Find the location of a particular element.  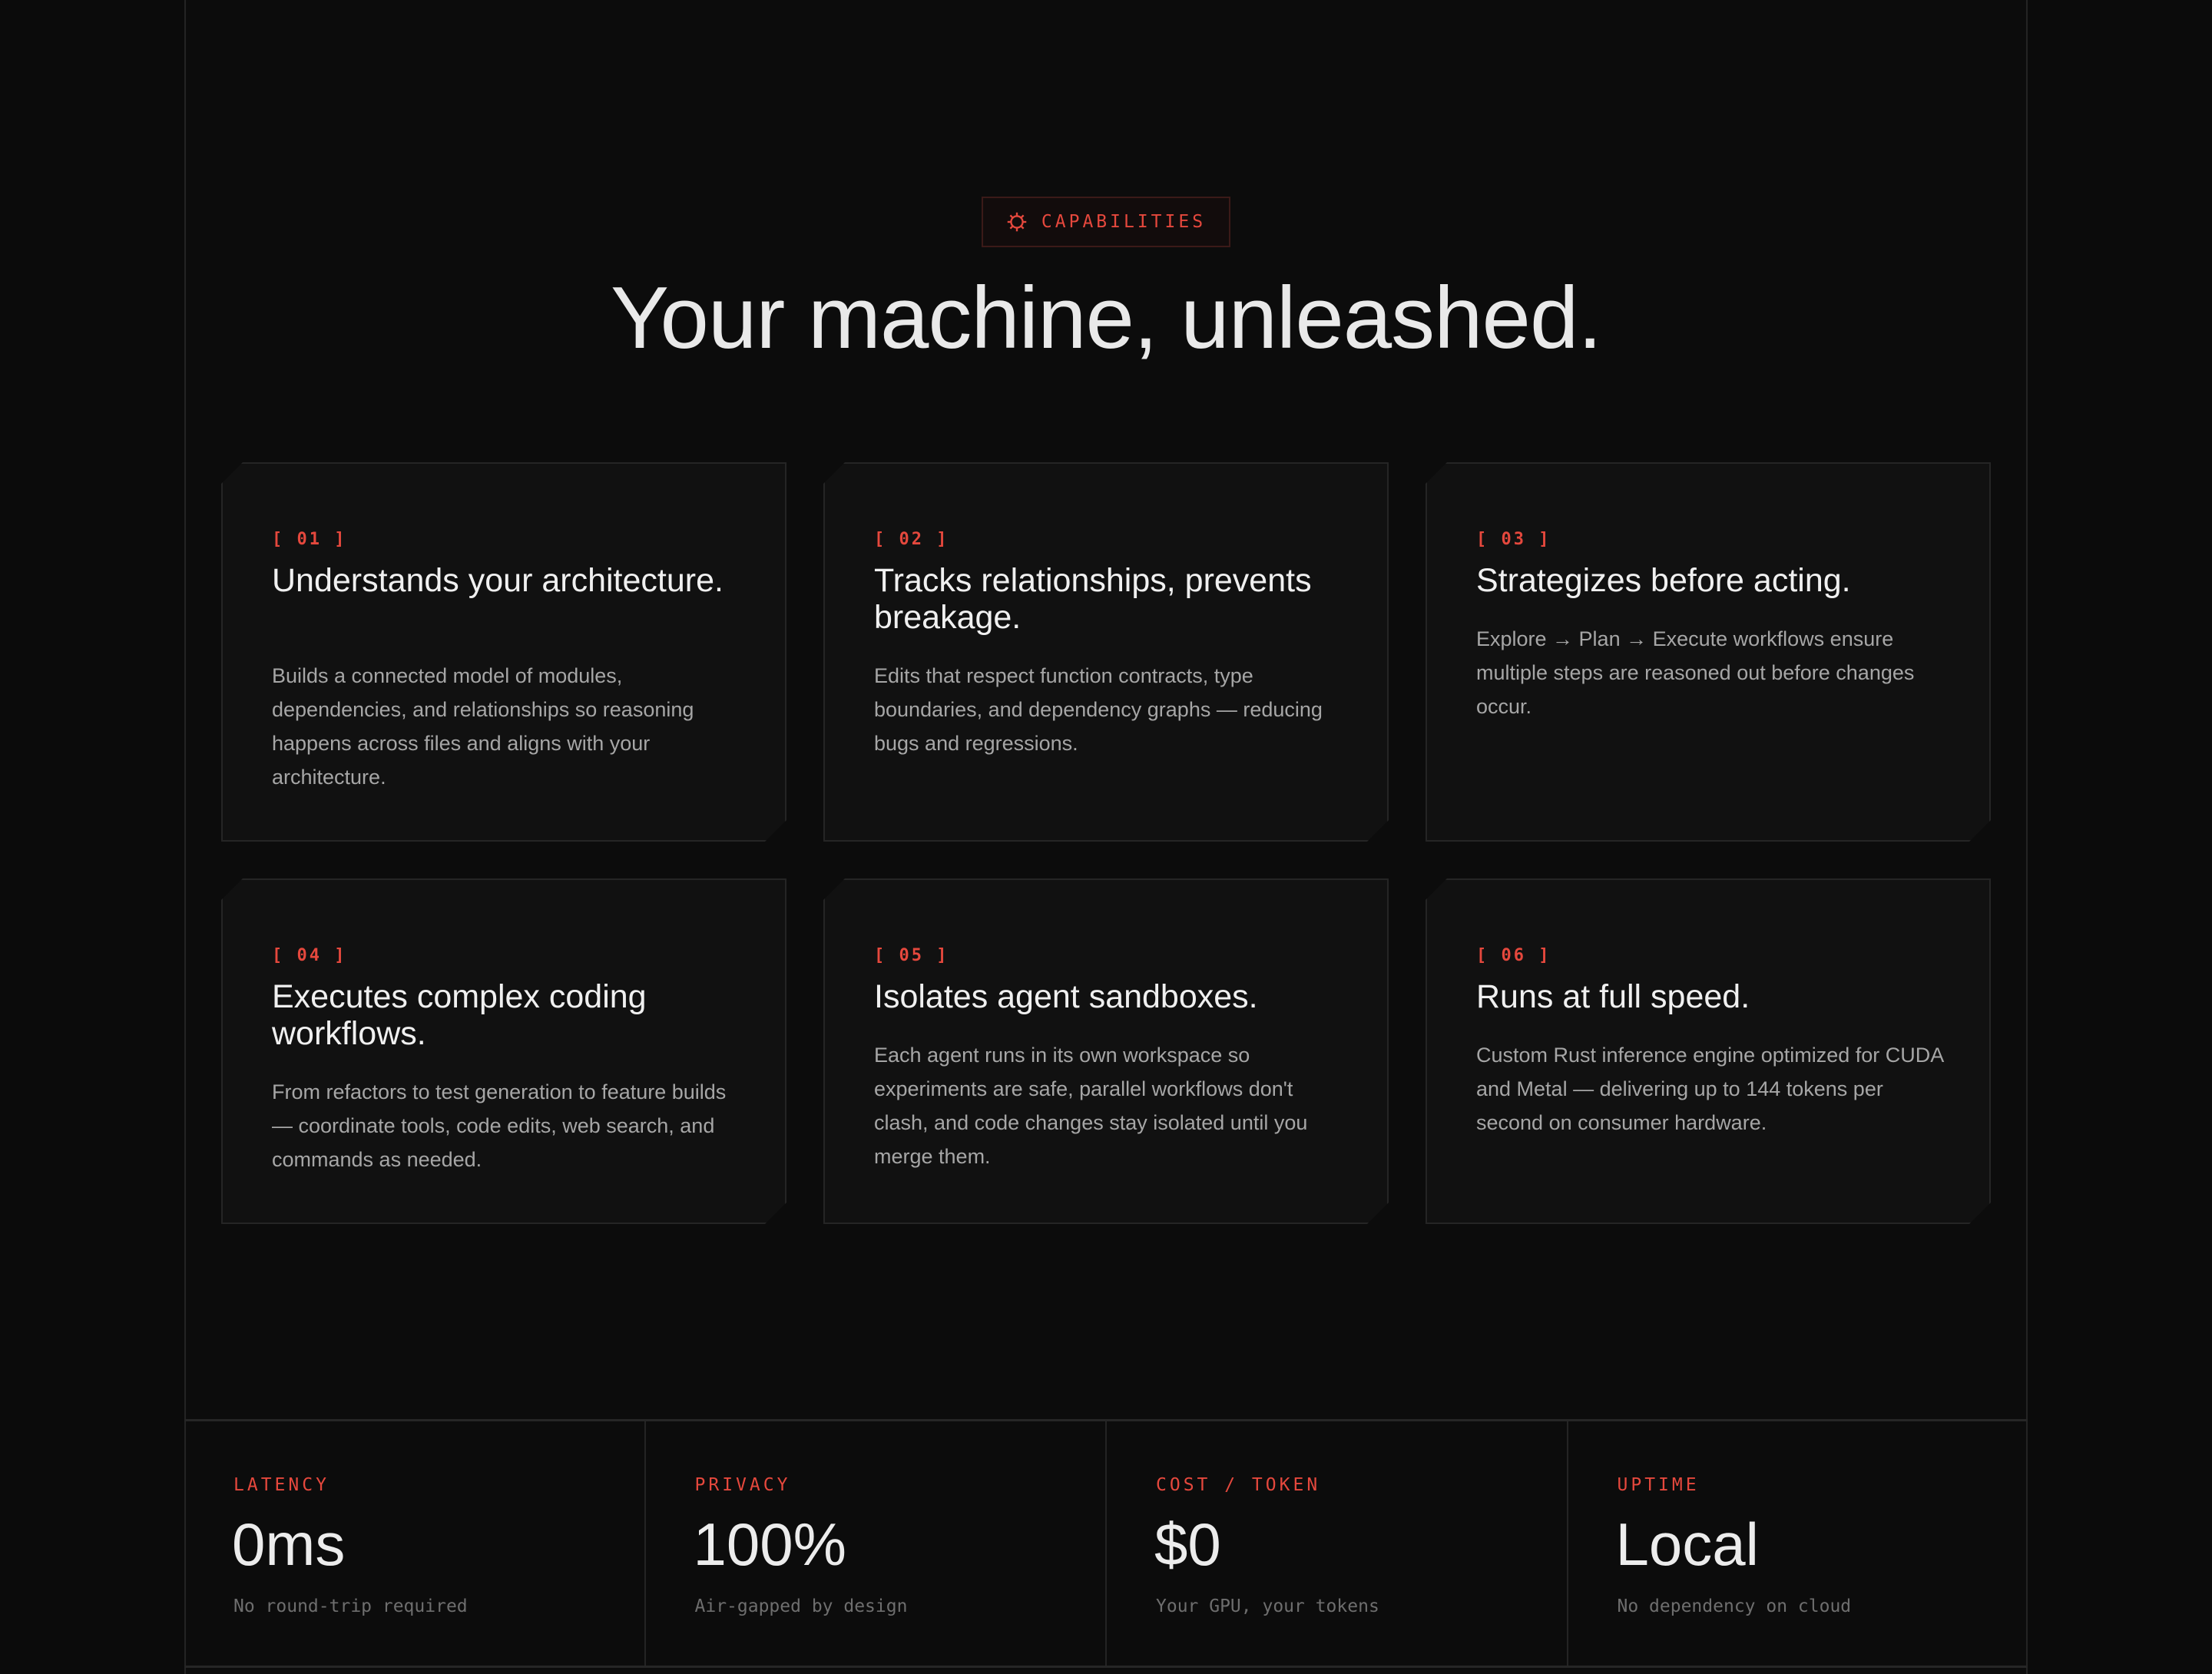

card-number: [ 04 ] is located at coordinates (309, 956).